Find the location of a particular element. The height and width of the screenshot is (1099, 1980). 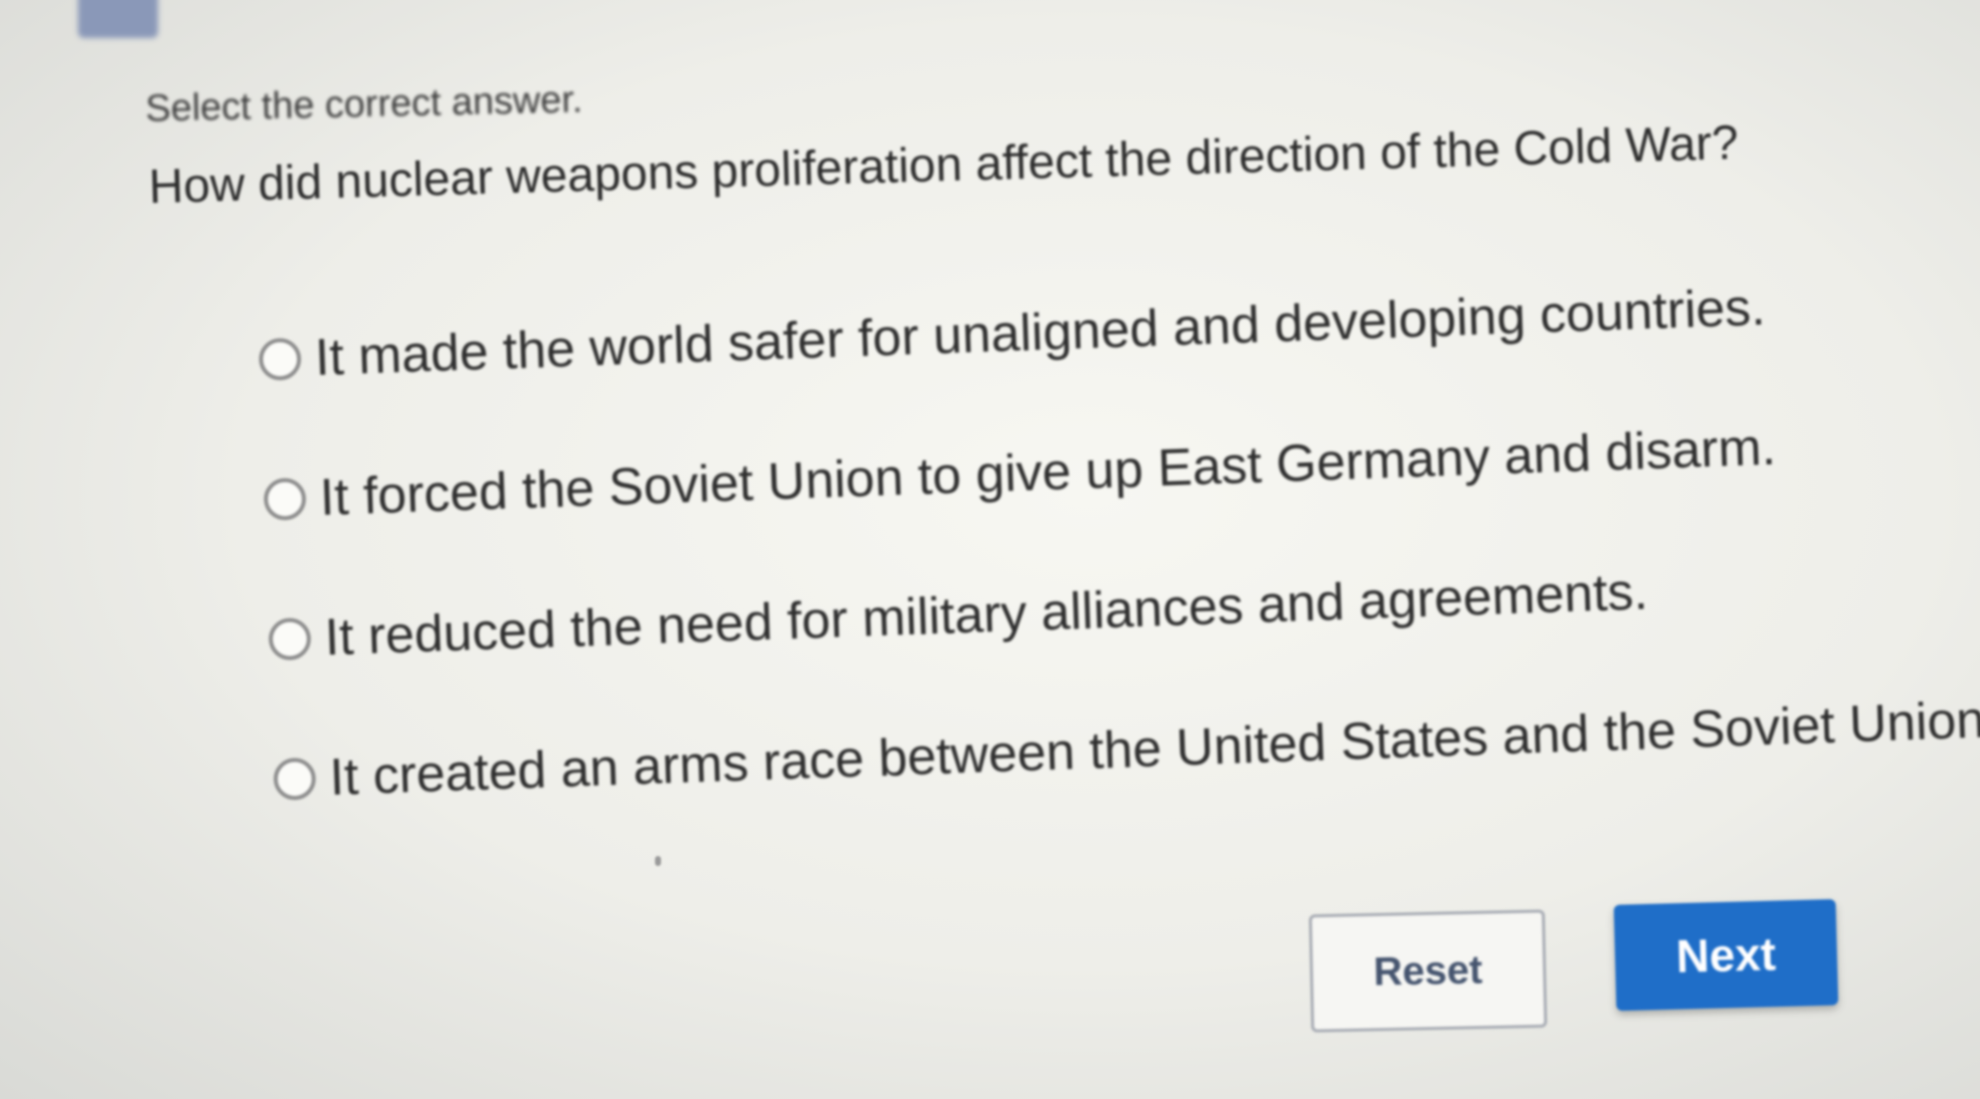

cursor-mark is located at coordinates (658, 861).